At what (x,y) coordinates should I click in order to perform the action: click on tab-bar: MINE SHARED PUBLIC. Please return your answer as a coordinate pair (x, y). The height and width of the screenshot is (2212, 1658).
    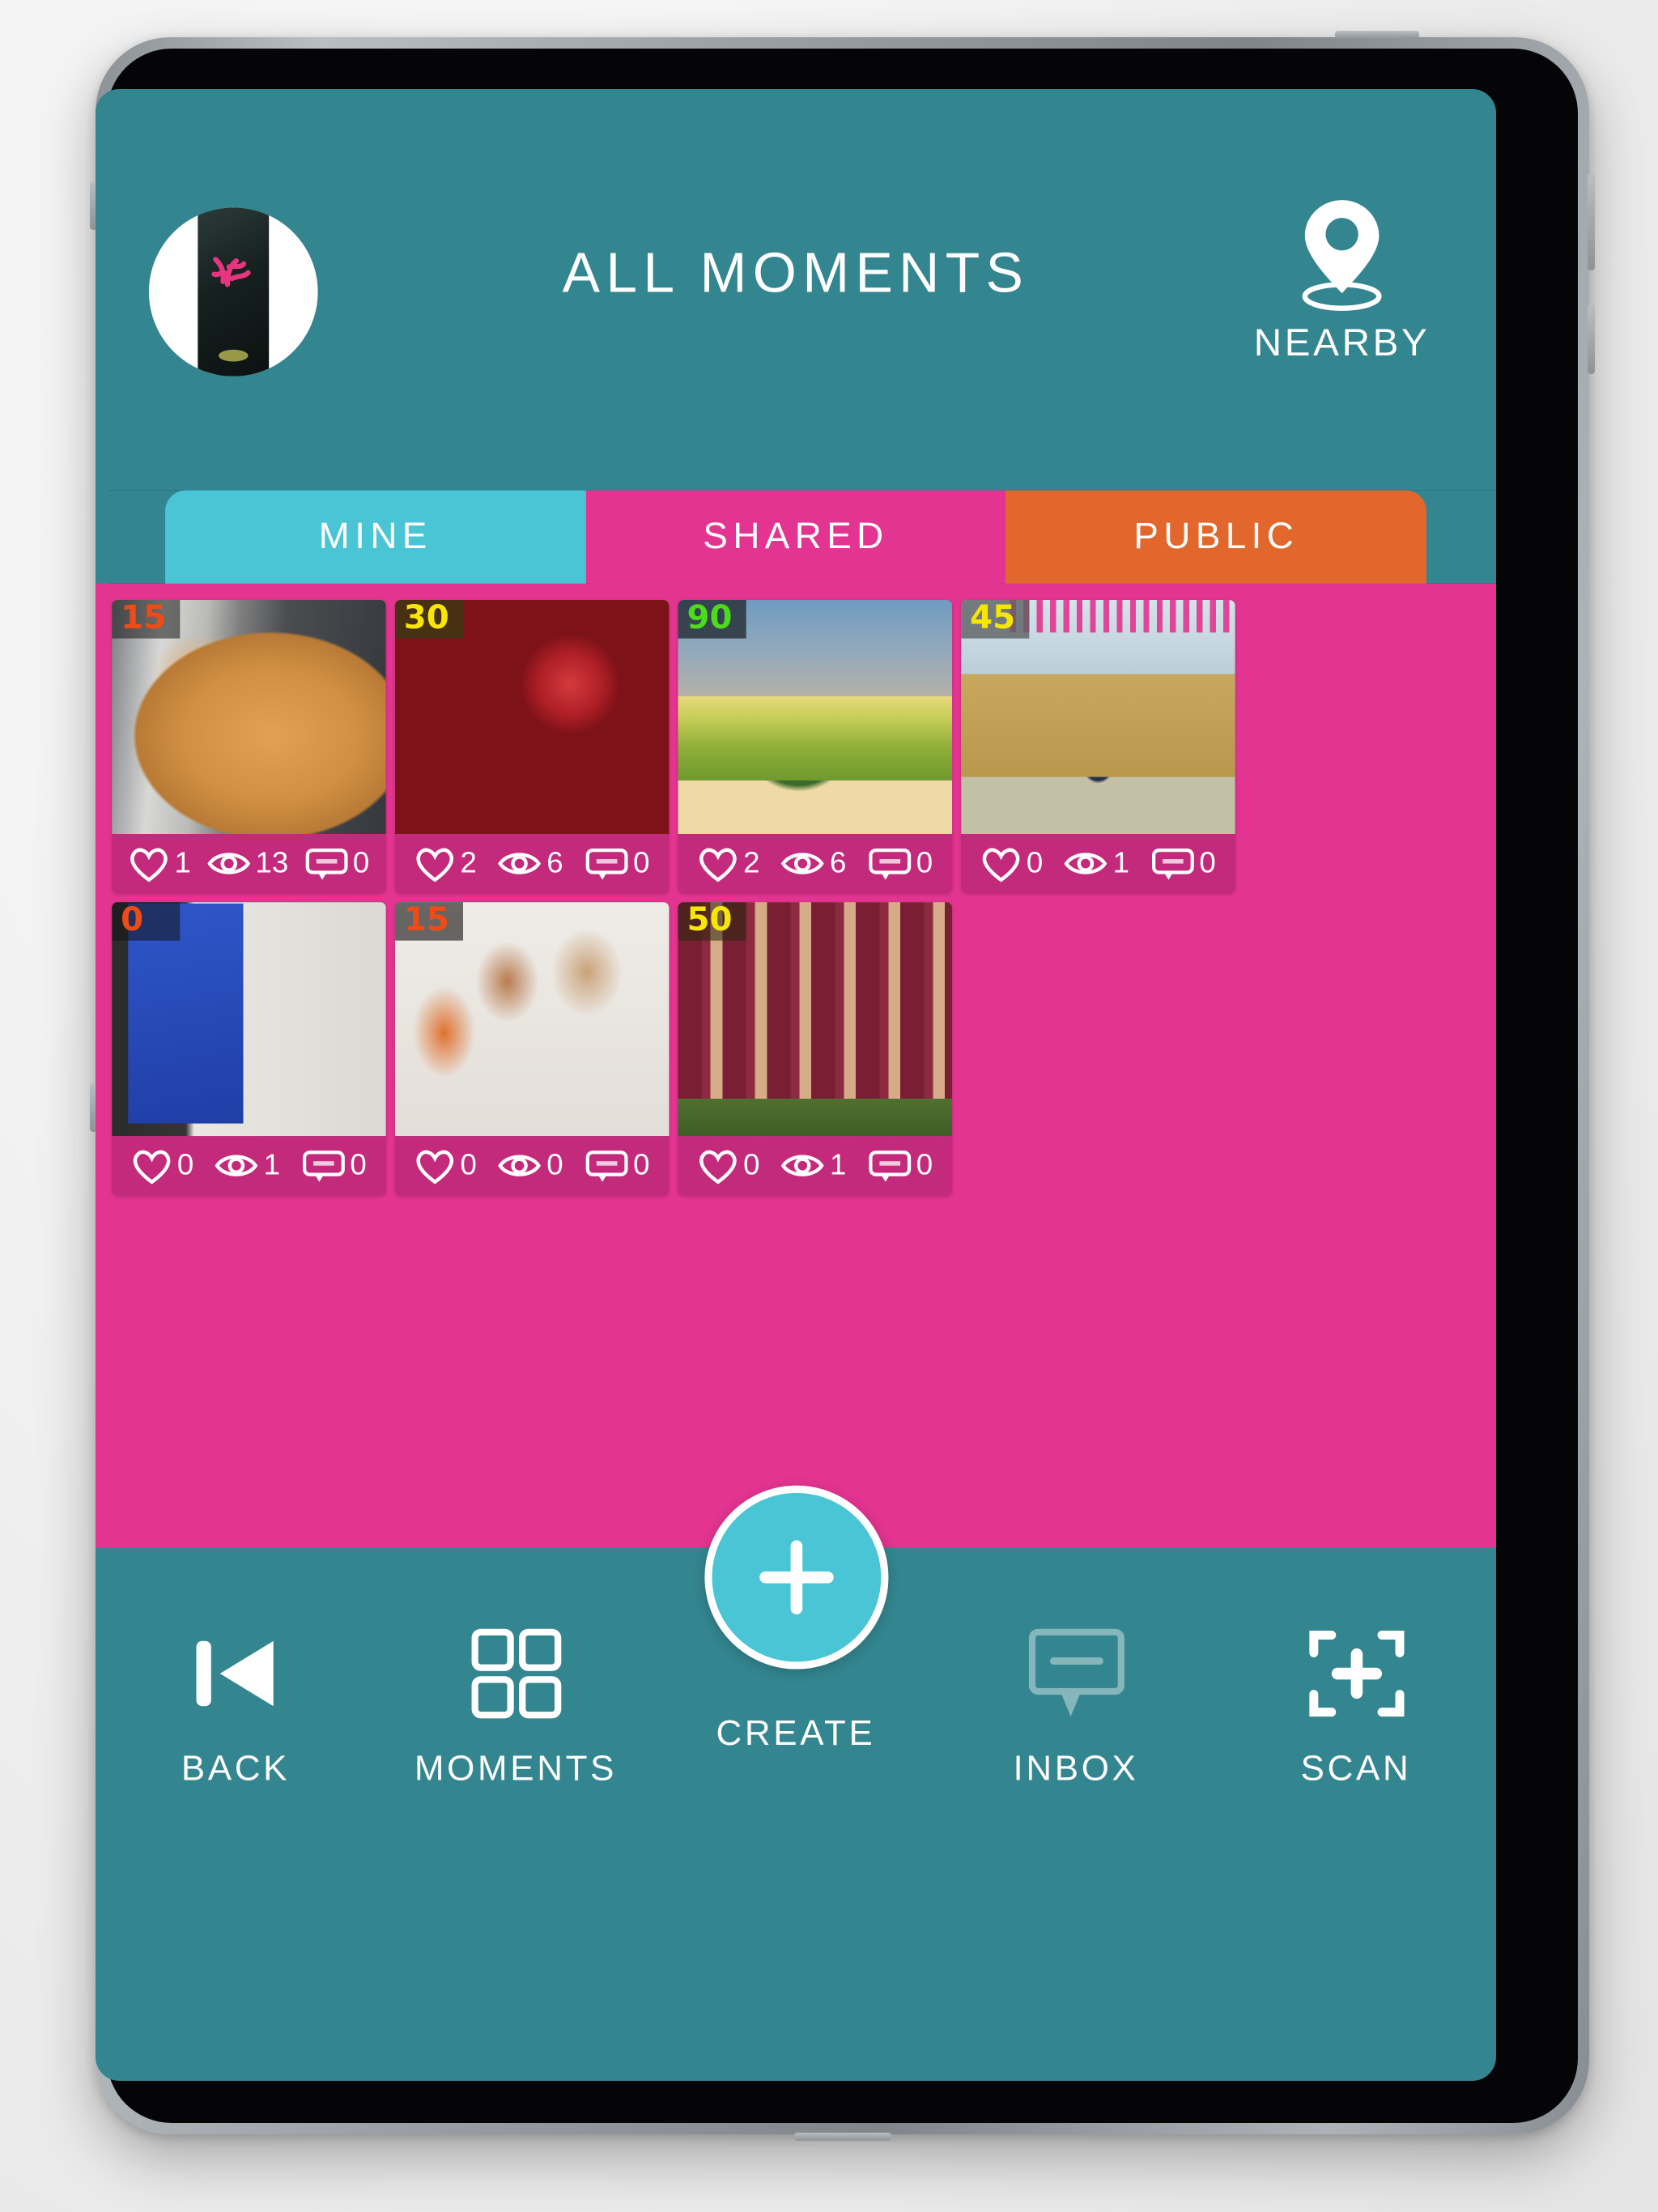
    Looking at the image, I should click on (796, 537).